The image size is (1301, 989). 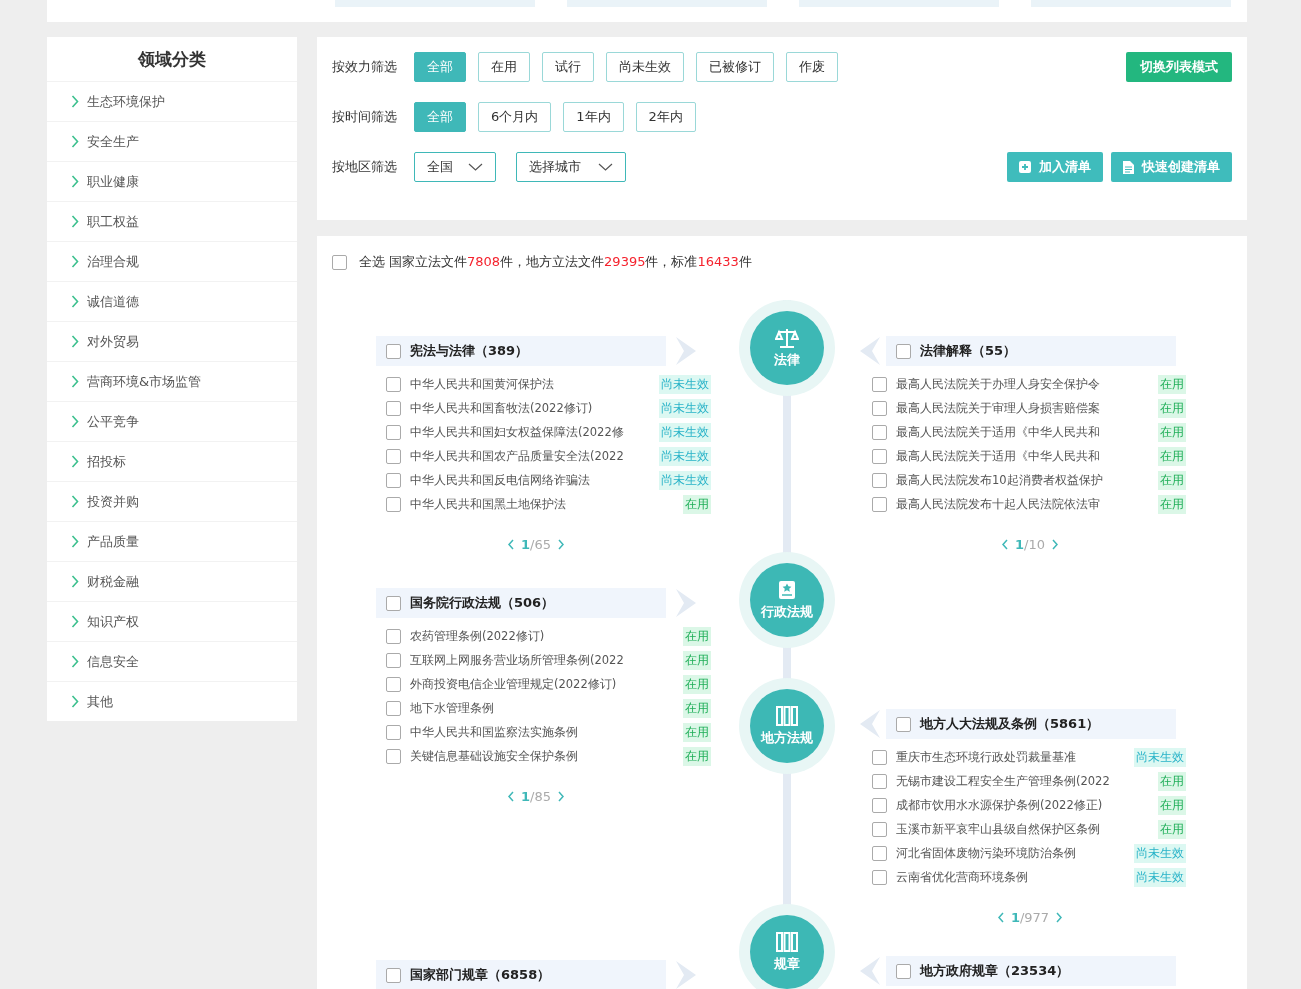 What do you see at coordinates (1022, 781) in the screenshot?
I see `document-title: 无锡市建设工程安全生产管理条例(2022` at bounding box center [1022, 781].